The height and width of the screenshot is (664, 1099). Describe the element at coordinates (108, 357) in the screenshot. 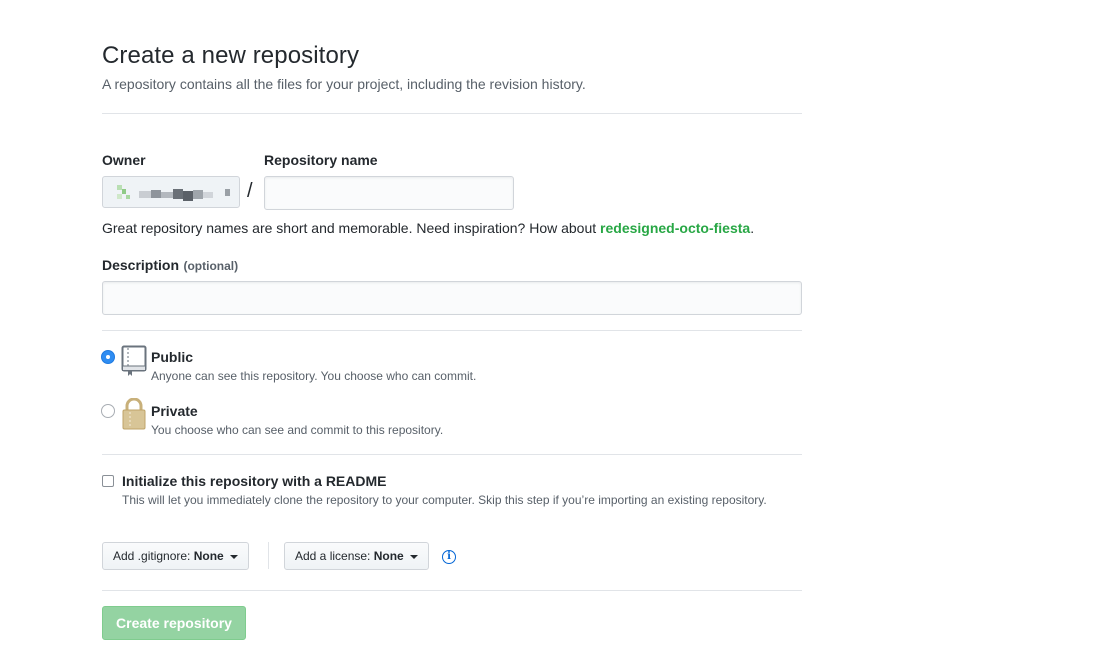

I see `public-radio` at that location.